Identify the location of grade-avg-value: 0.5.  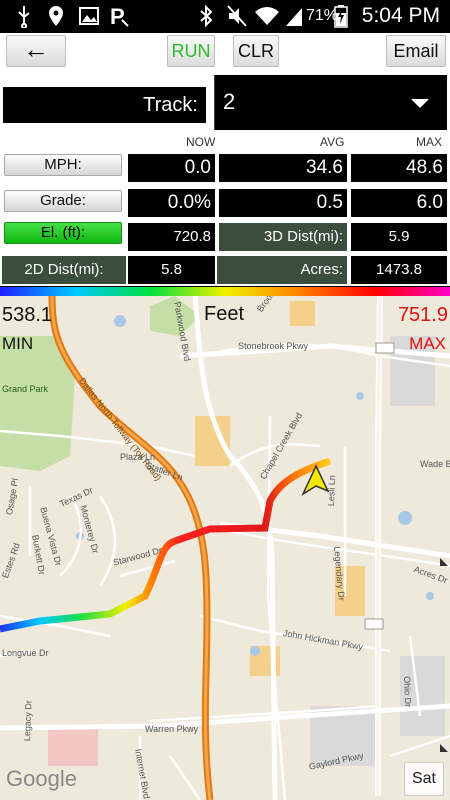
(283, 203).